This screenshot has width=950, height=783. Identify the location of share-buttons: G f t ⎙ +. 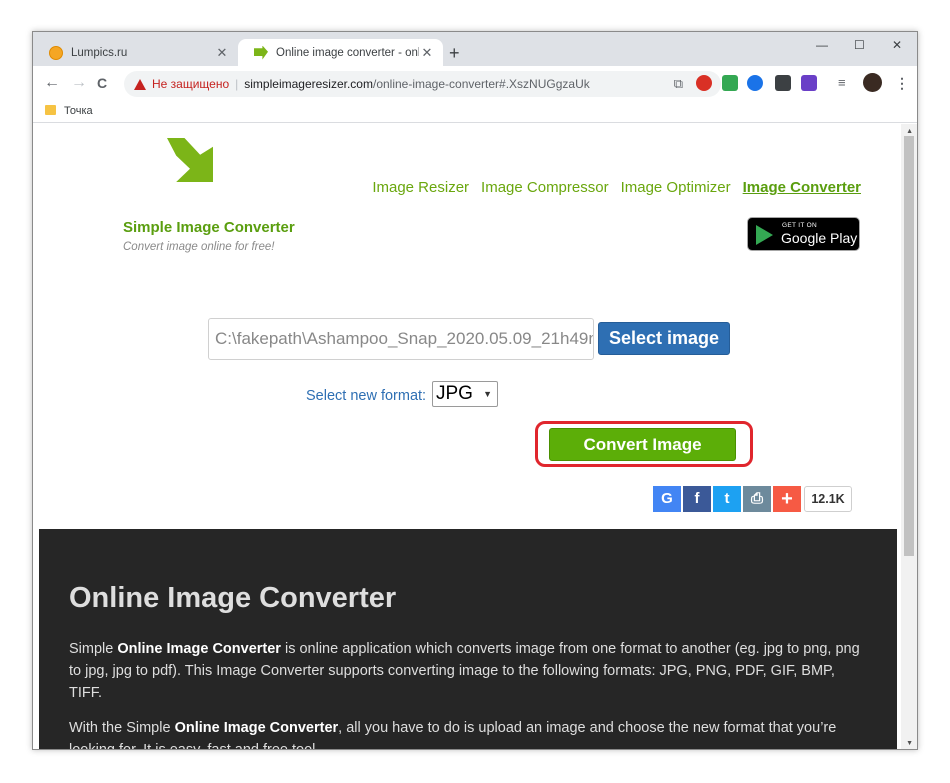
(727, 499).